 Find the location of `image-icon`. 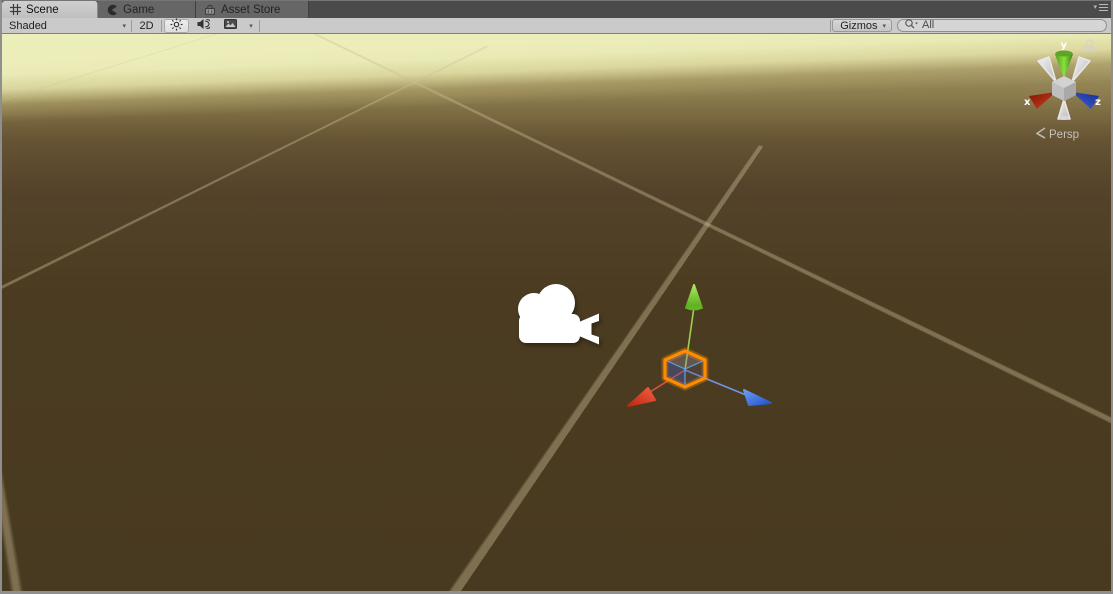

image-icon is located at coordinates (230, 25).